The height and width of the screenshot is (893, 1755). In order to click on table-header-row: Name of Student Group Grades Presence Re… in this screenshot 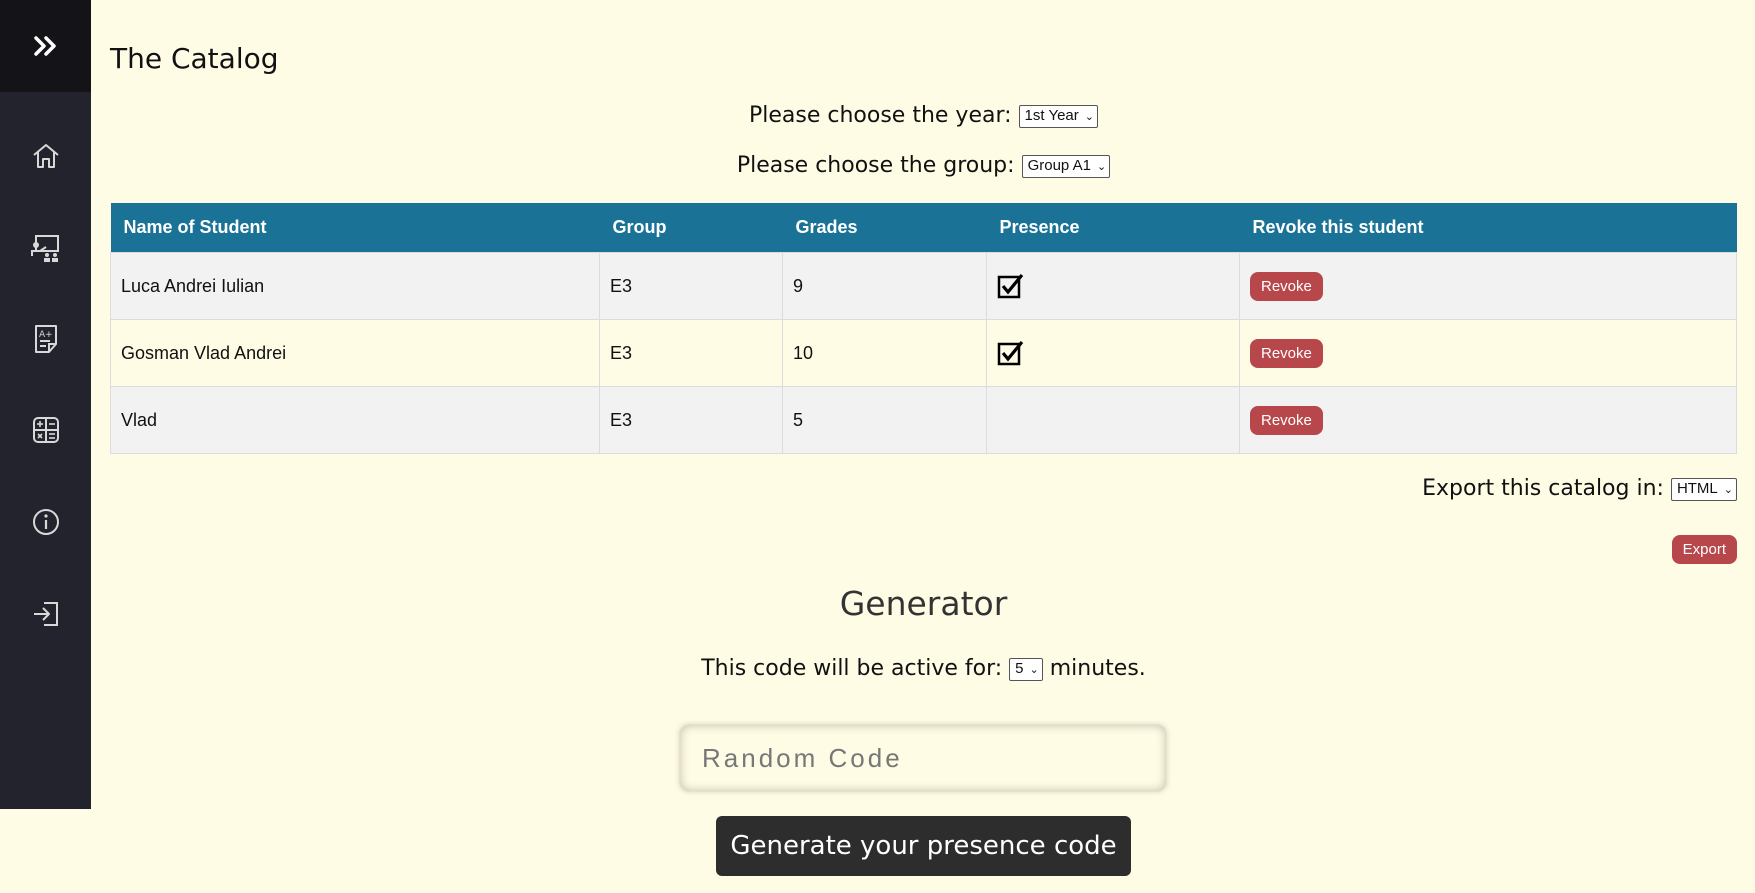, I will do `click(923, 228)`.